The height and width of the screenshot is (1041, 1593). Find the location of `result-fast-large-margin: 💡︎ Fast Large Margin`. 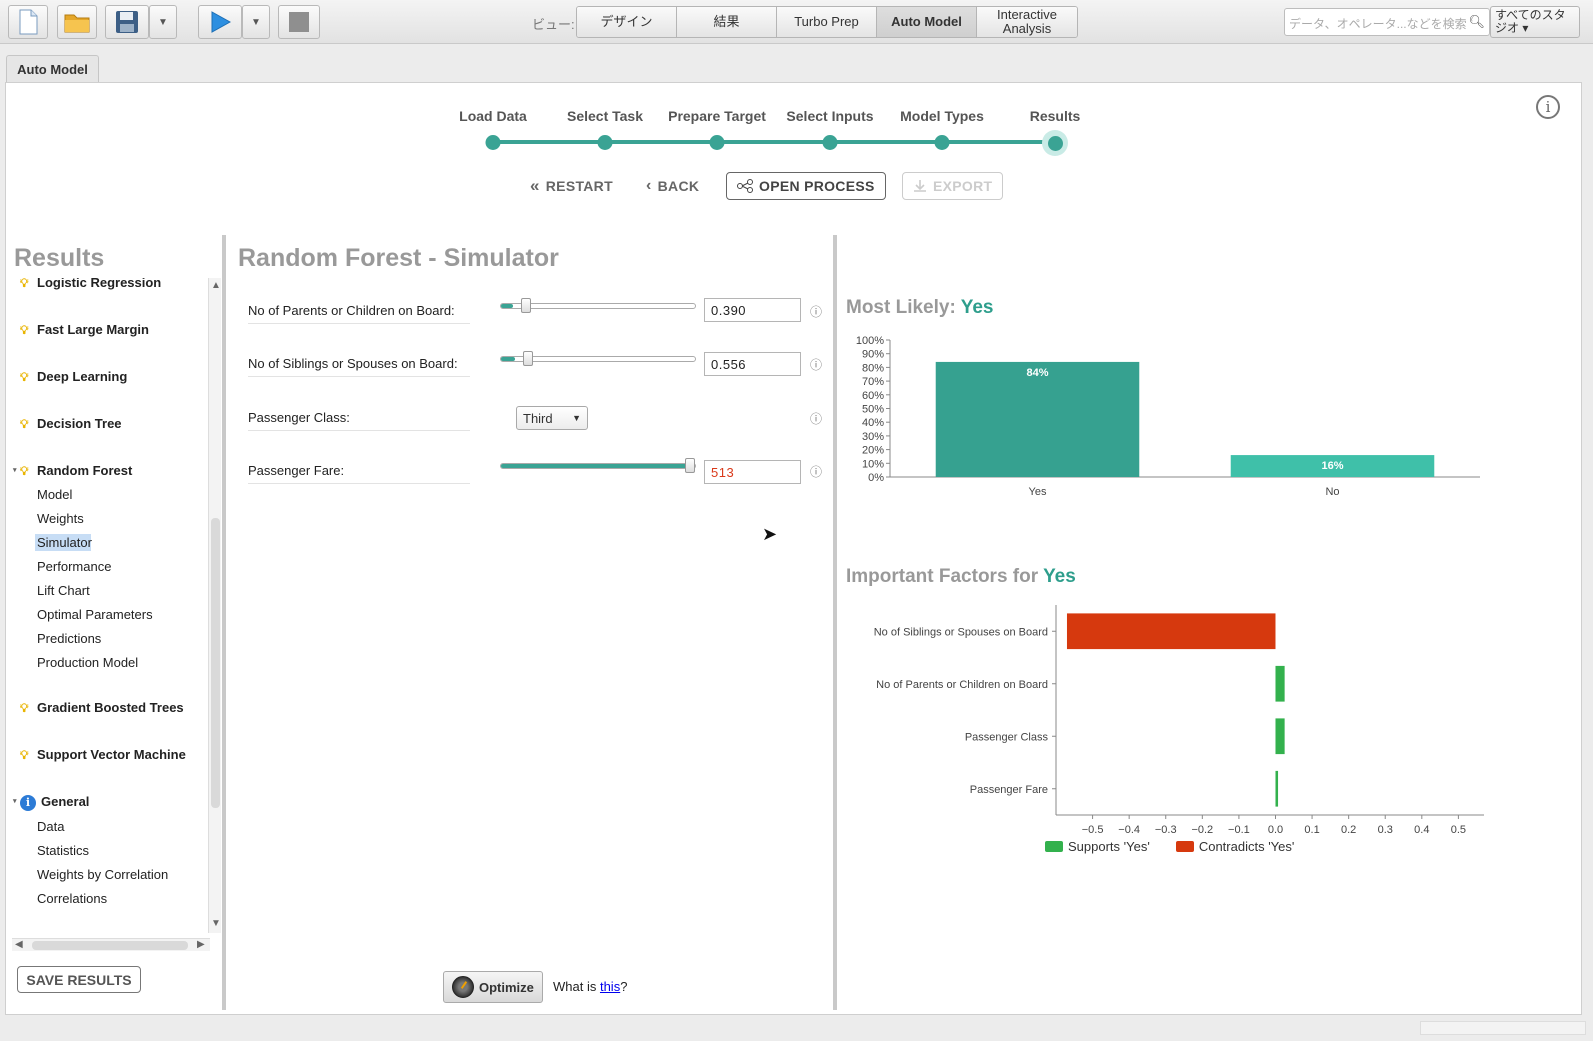

result-fast-large-margin: 💡︎ Fast Large Margin is located at coordinates (114, 330).